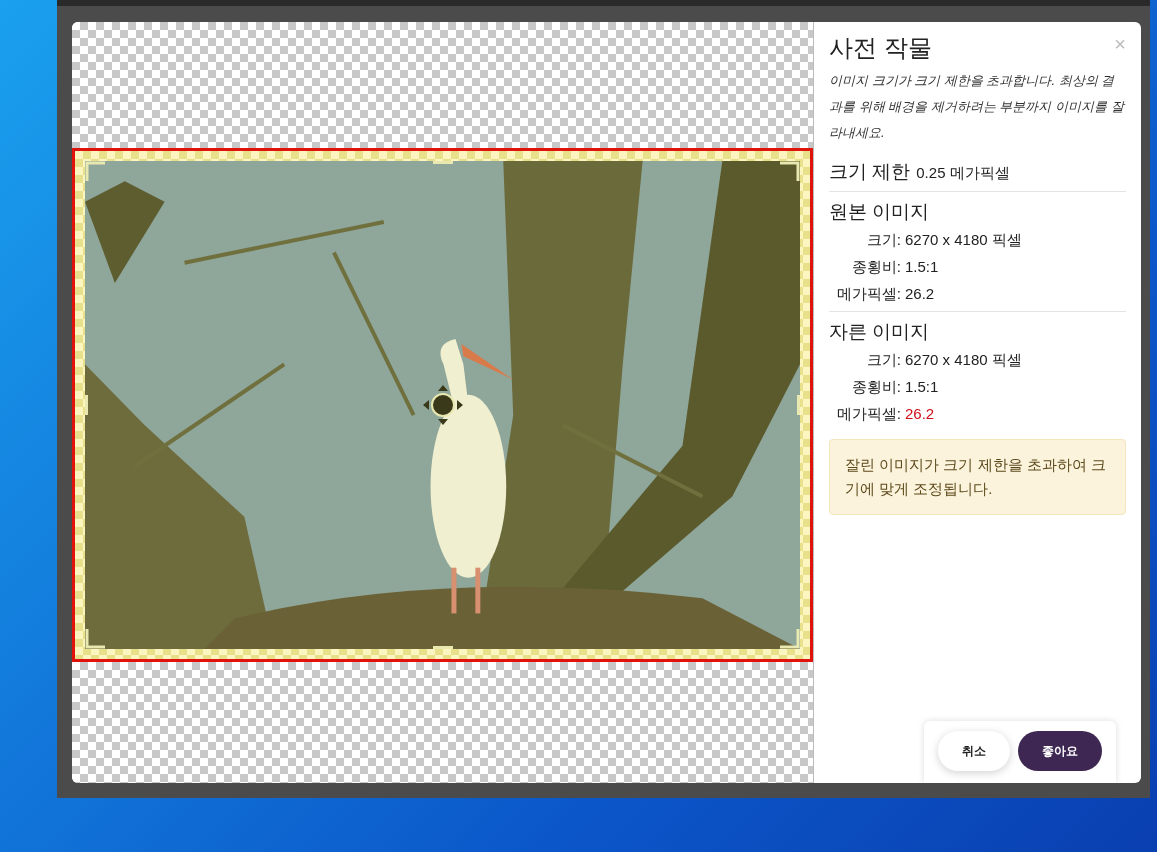  What do you see at coordinates (963, 173) in the screenshot?
I see `size-limit-value: 0.25 메가픽셀` at bounding box center [963, 173].